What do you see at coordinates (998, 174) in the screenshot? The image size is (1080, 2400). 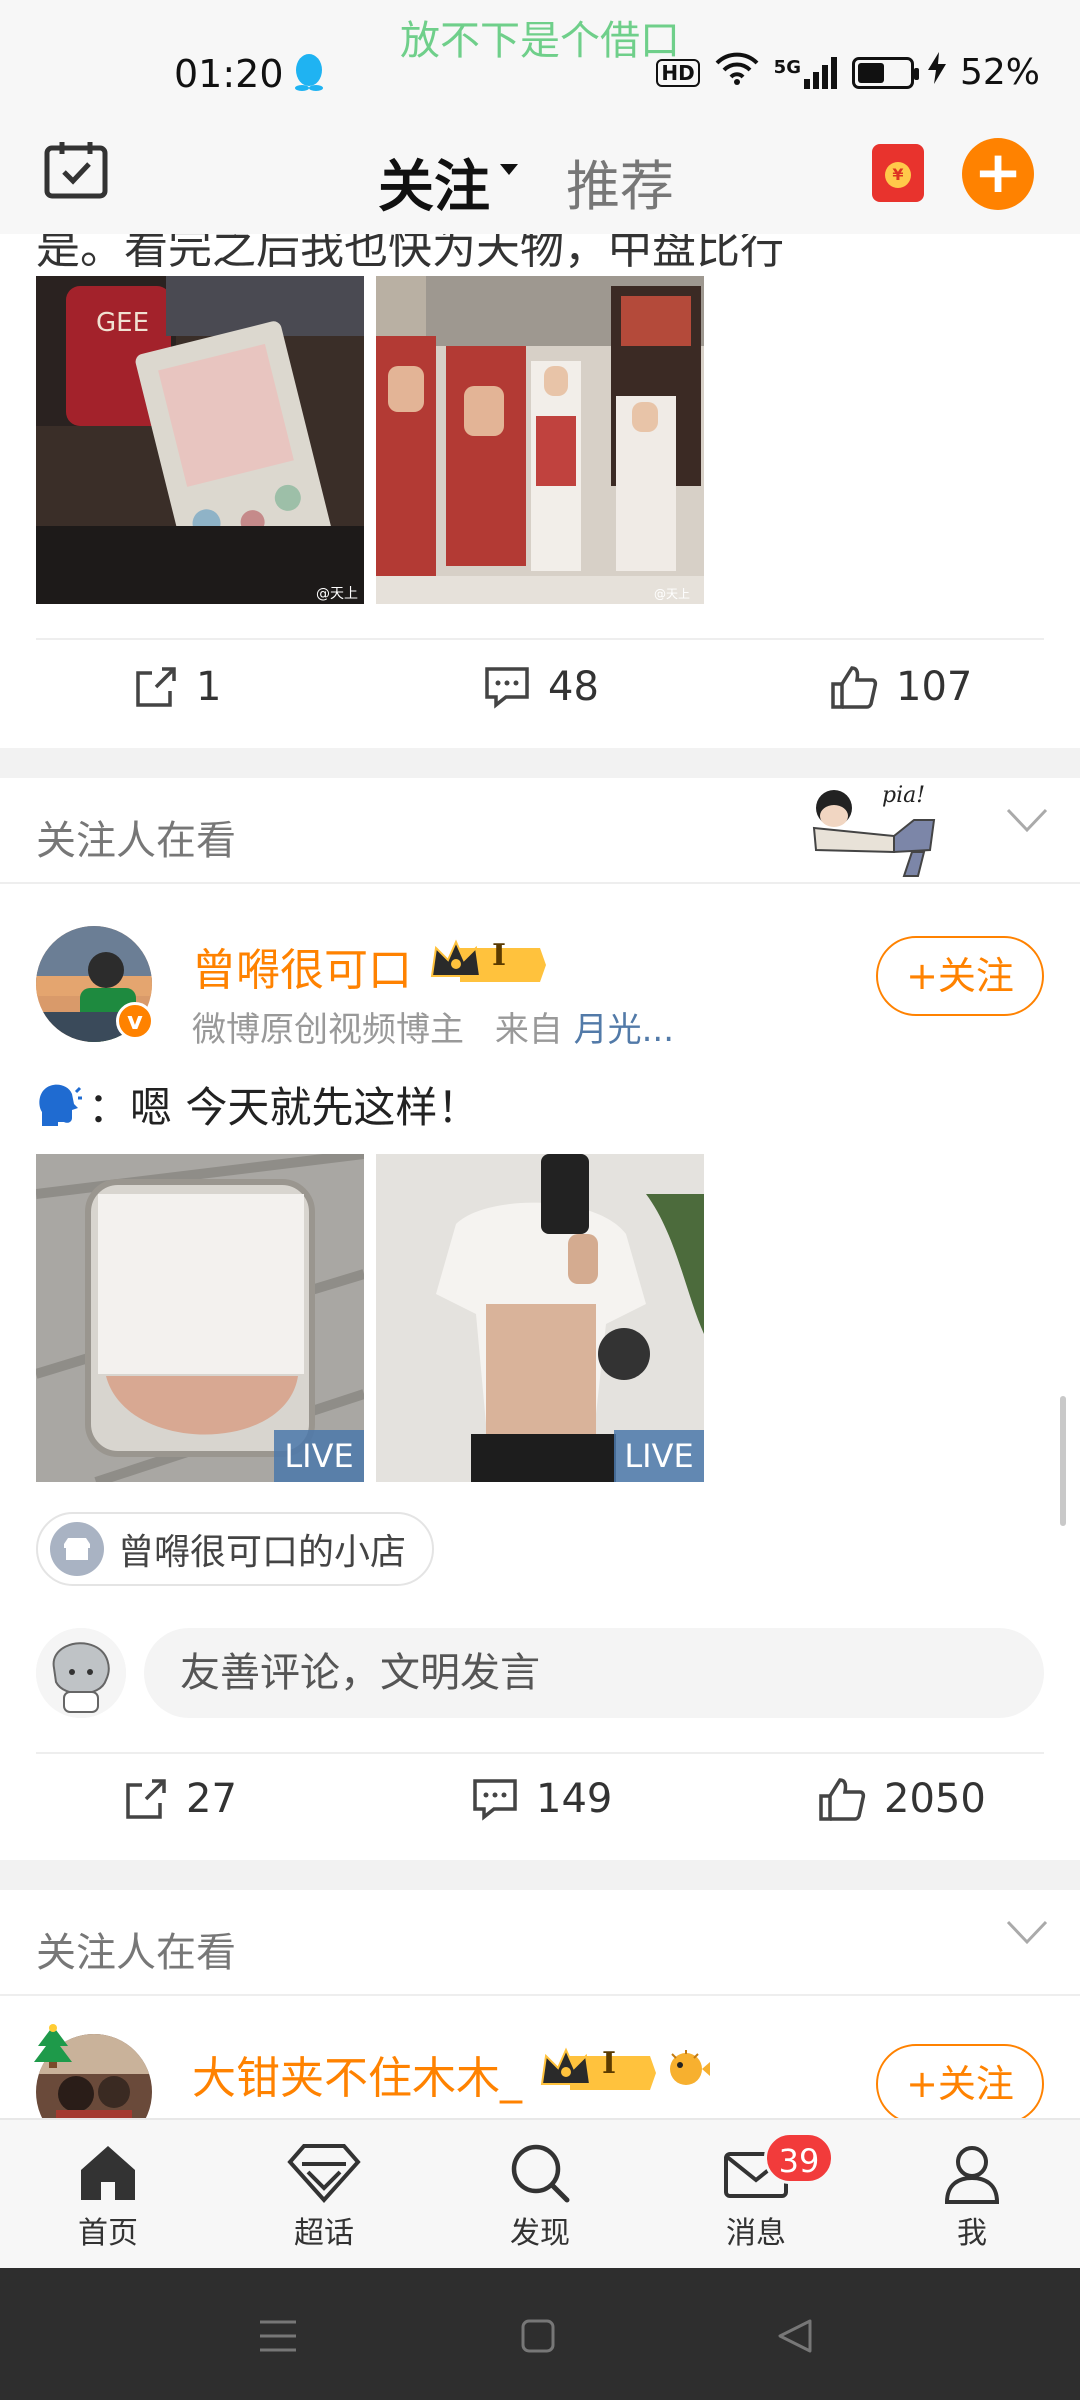 I see `compose-plus-button: +` at bounding box center [998, 174].